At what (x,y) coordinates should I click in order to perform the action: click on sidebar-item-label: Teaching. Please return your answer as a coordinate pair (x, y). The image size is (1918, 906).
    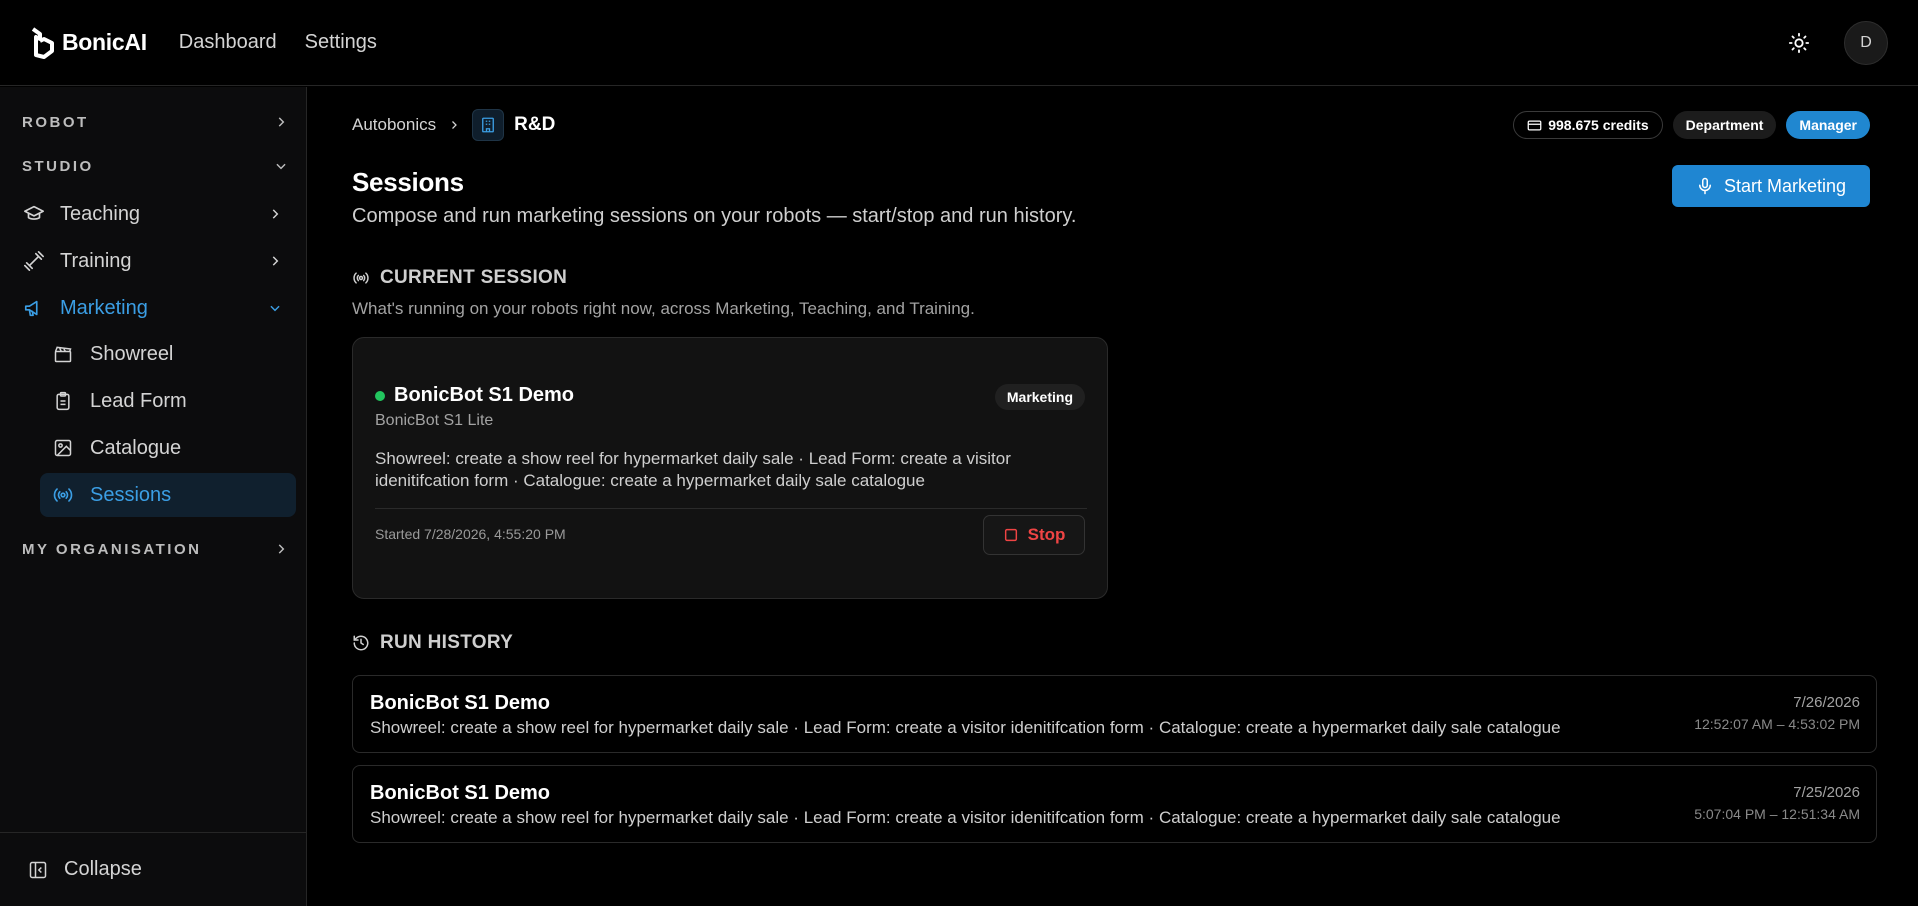
    Looking at the image, I should click on (100, 213).